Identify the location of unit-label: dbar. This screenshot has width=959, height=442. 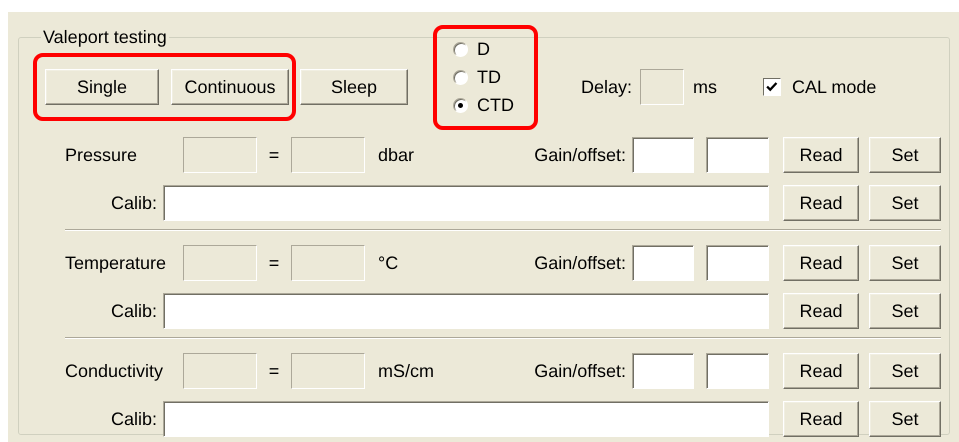
(396, 155).